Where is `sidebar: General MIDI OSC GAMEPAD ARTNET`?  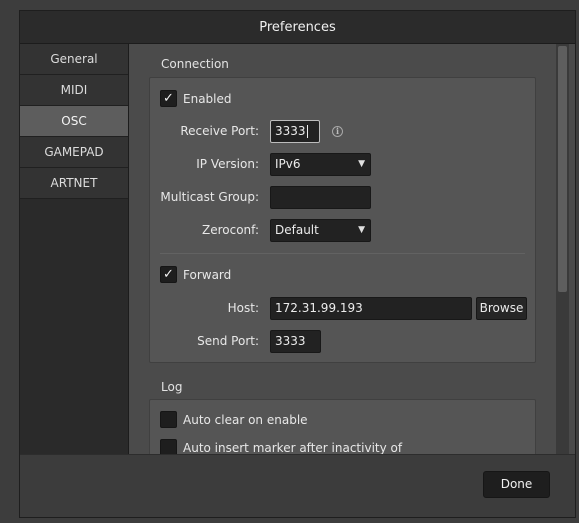 sidebar: General MIDI OSC GAMEPAD ARTNET is located at coordinates (74, 249).